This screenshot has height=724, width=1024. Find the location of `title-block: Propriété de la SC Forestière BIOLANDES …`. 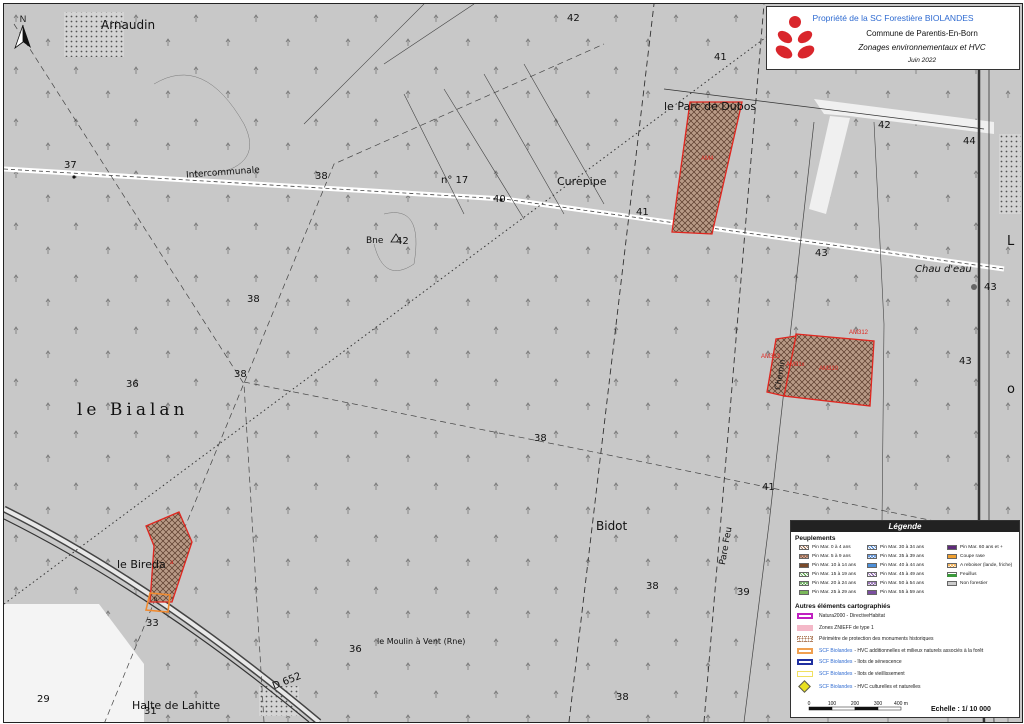

title-block: Propriété de la SC Forestière BIOLANDES … is located at coordinates (893, 38).